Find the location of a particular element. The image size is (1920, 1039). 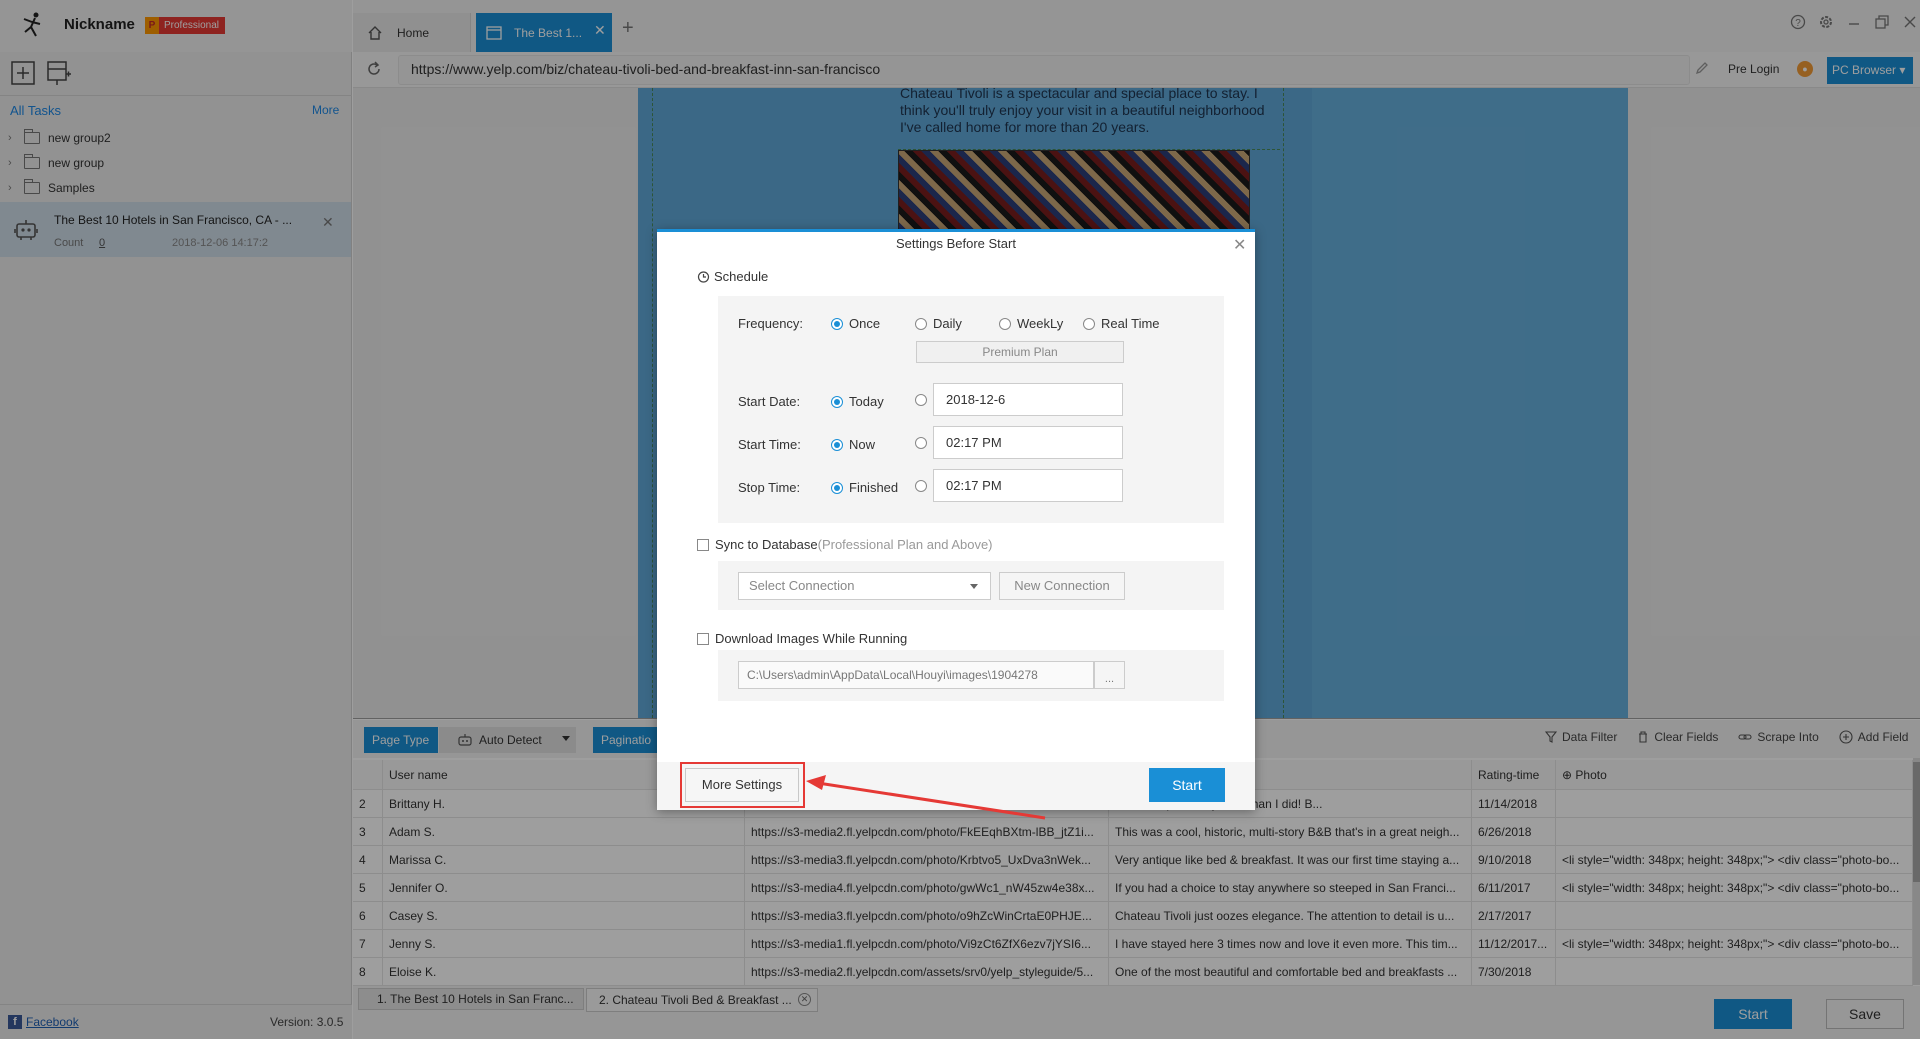

radio-label: Now is located at coordinates (862, 444).